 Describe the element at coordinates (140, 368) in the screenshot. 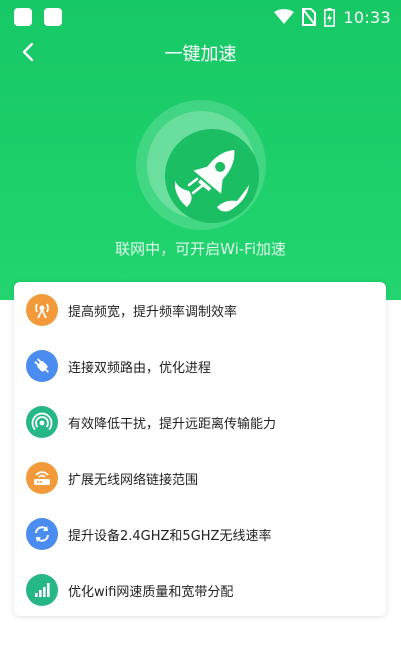

I see `feature-label: 连接双频路由，优化进程` at that location.